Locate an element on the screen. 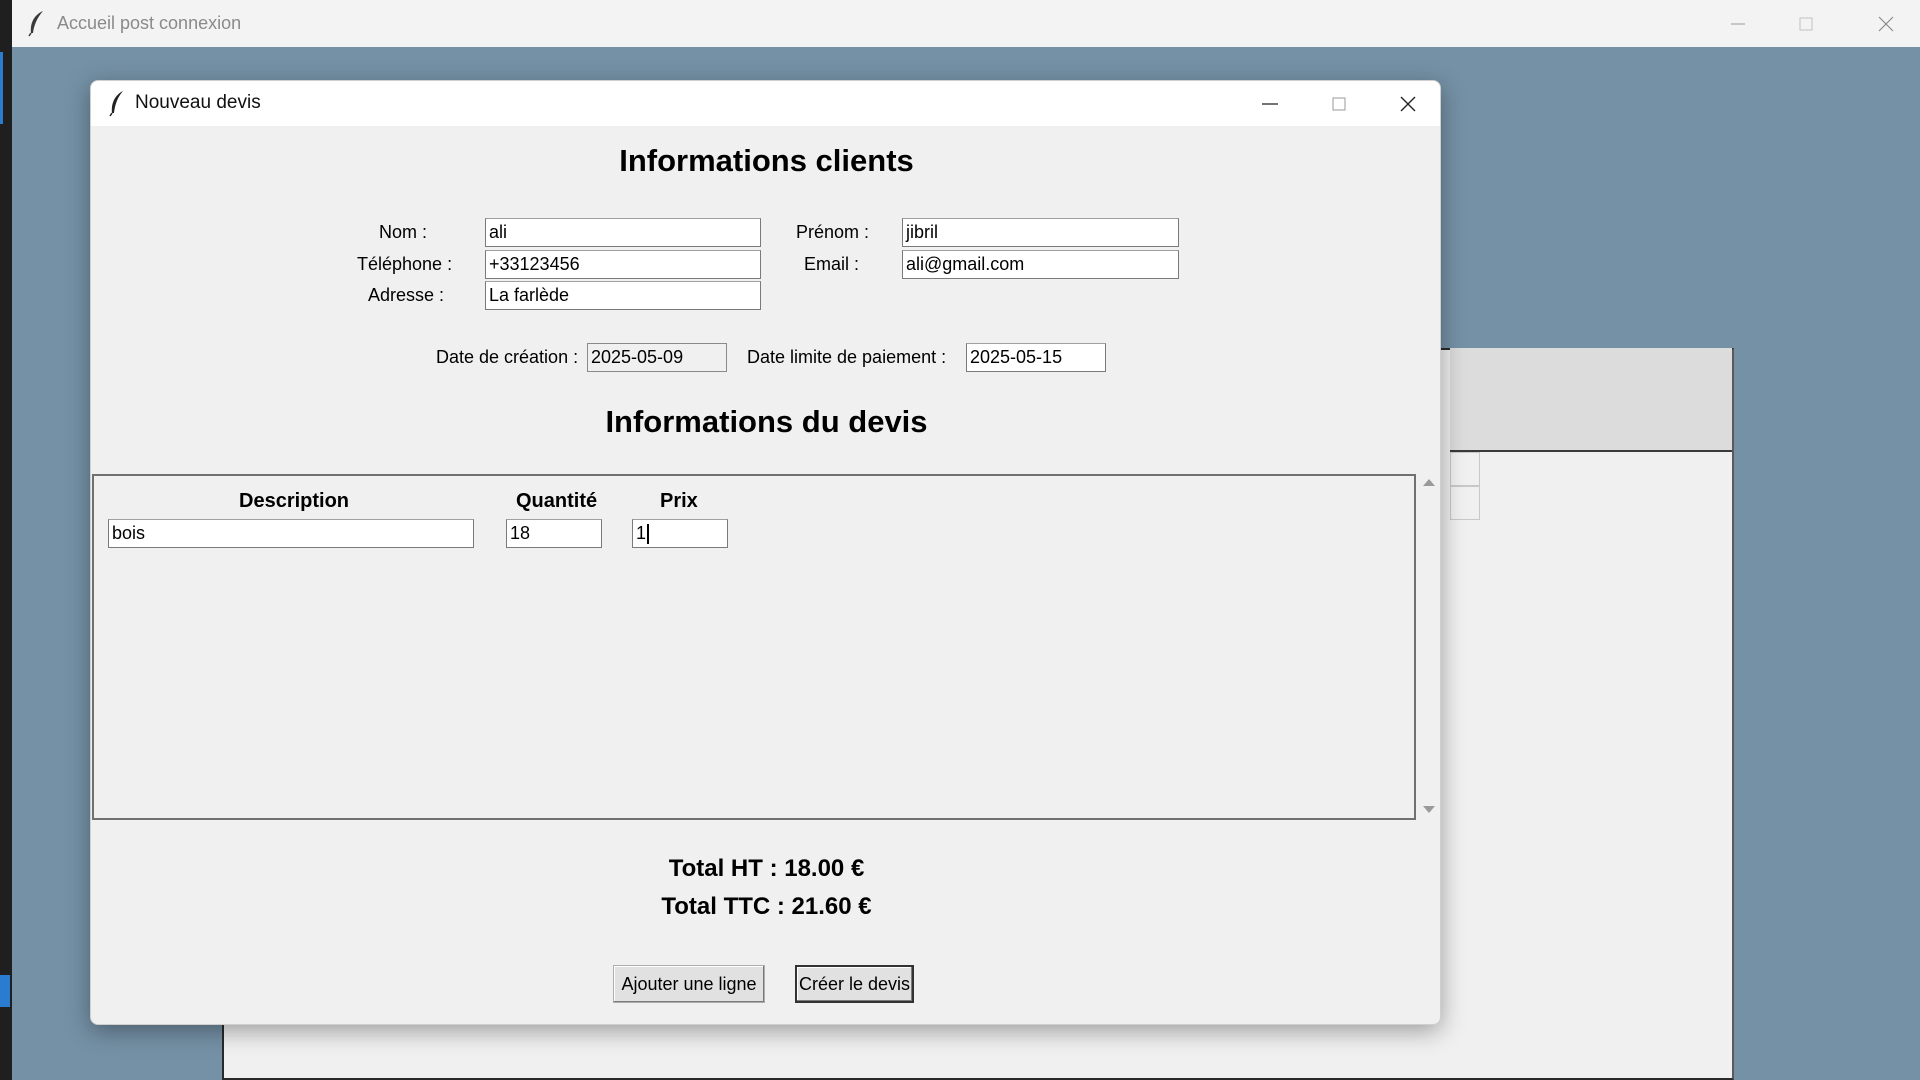  create-devis-button: Créer le devis is located at coordinates (854, 984).